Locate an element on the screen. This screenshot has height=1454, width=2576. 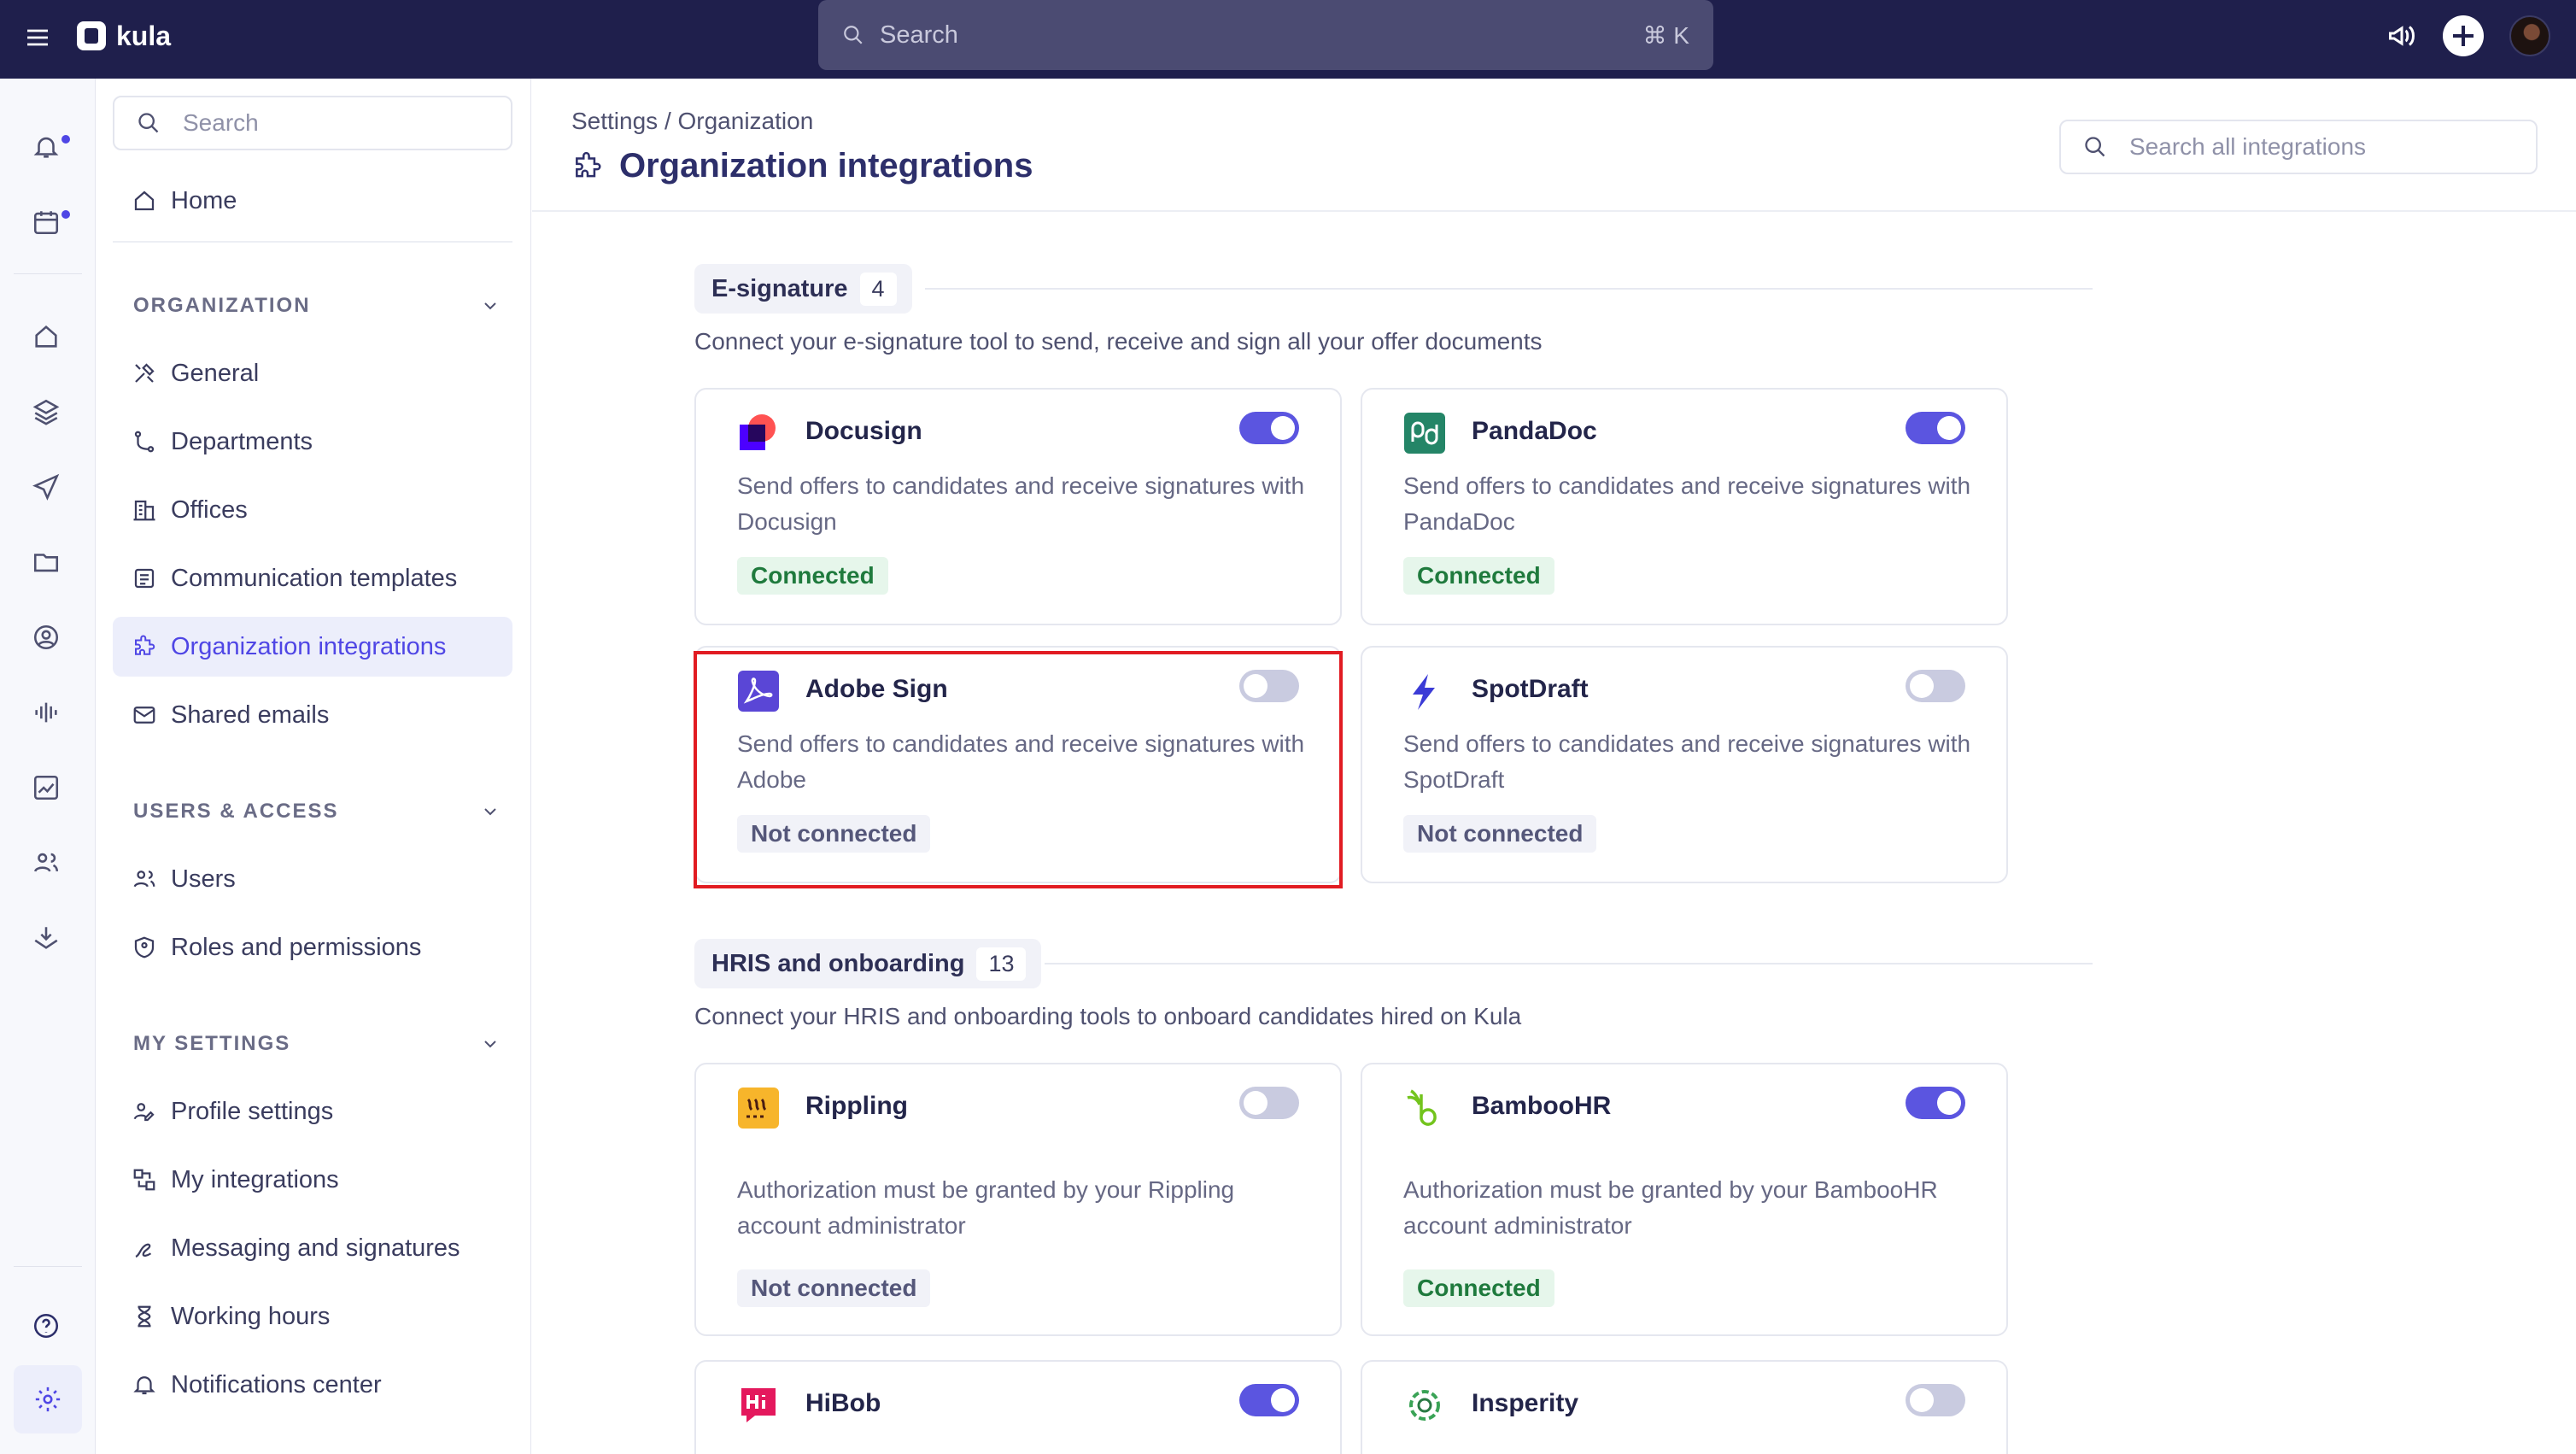
highlight-box is located at coordinates (1018, 769).